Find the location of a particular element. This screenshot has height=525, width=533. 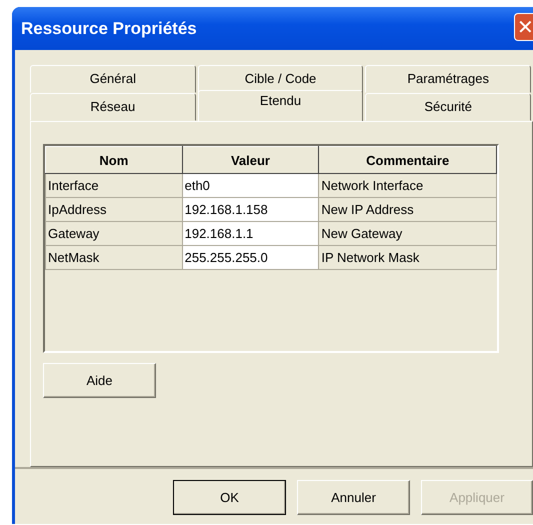

table-cell: New Gateway is located at coordinates (407, 234).